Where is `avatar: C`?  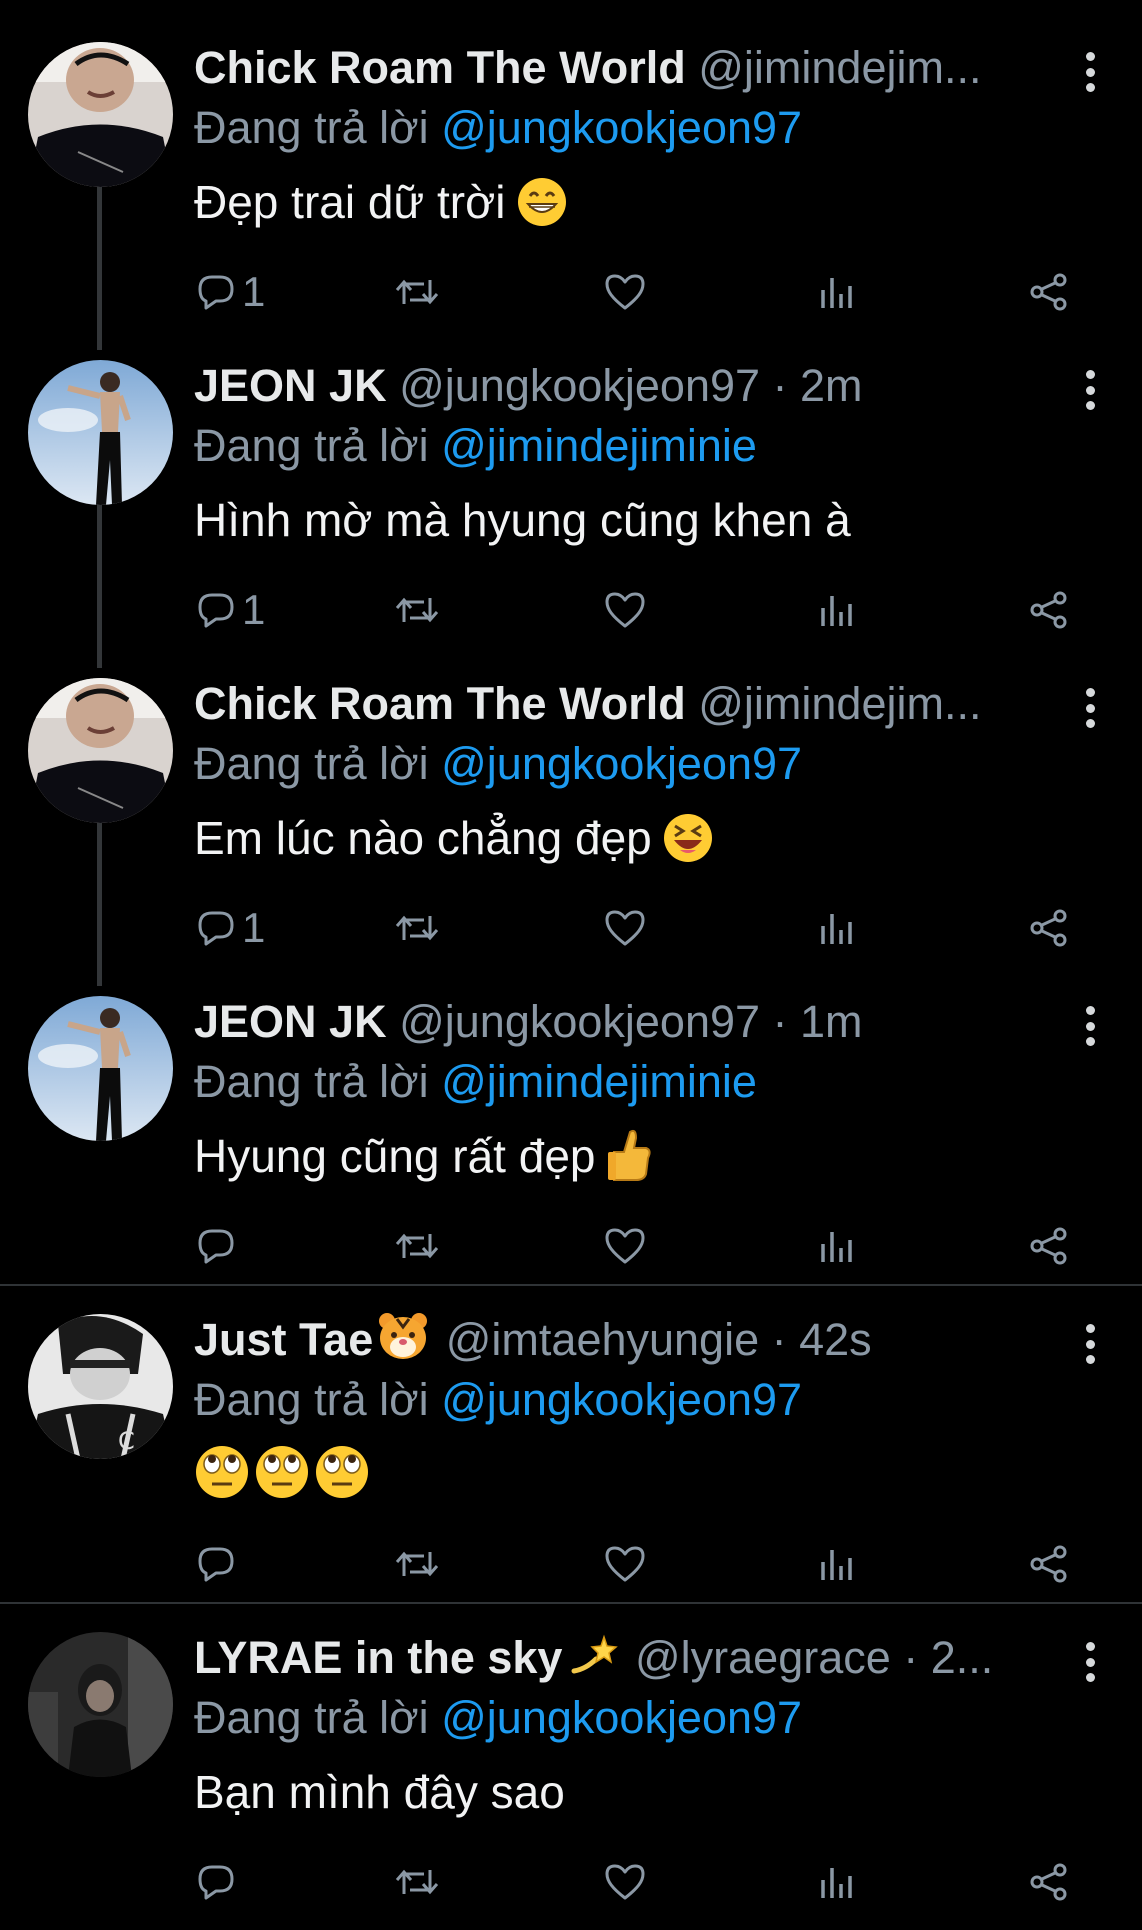
avatar: C is located at coordinates (100, 1386).